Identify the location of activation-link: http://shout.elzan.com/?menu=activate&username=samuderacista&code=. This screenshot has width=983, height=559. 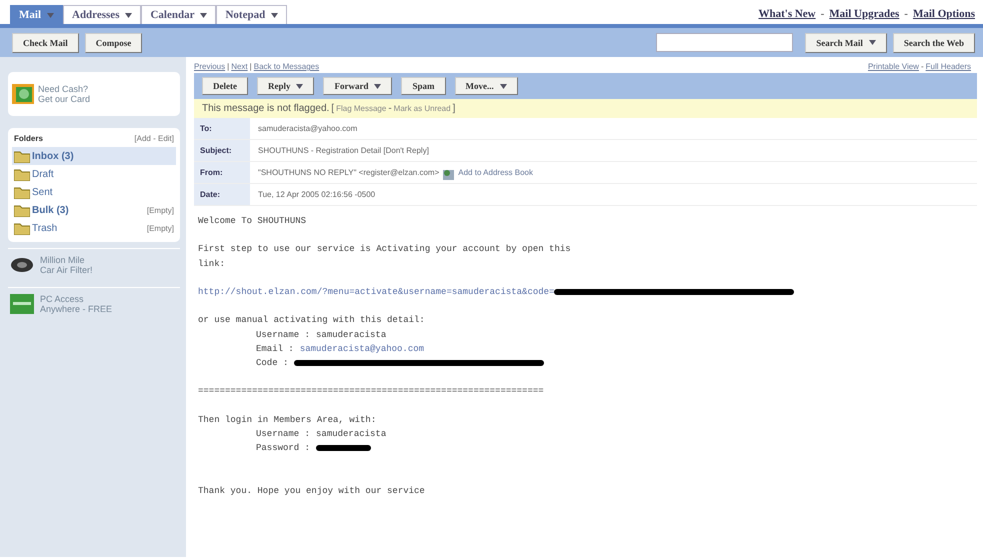
(376, 292).